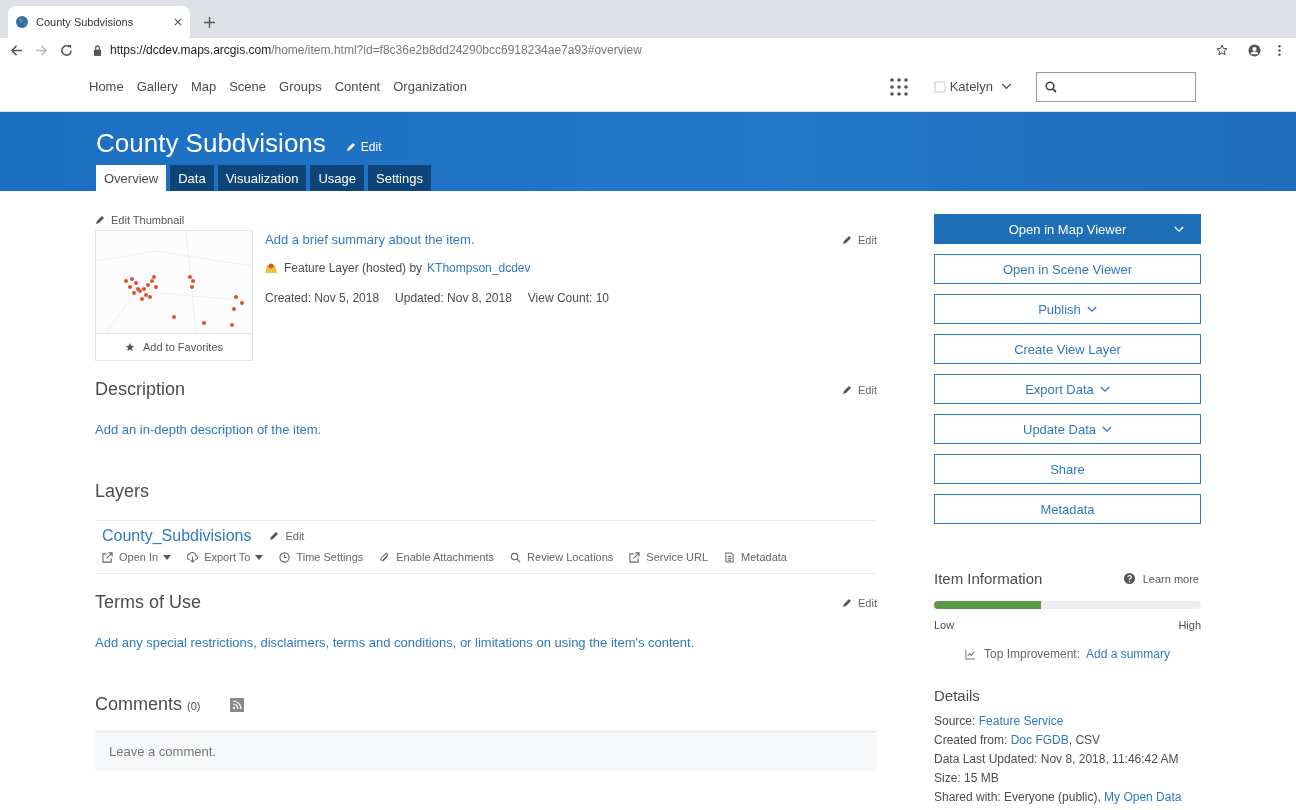 The height and width of the screenshot is (810, 1296). Describe the element at coordinates (1056, 759) in the screenshot. I see `detail-text: Data Last Updated: Nov 8, 2018, 11:46:42 AM` at that location.